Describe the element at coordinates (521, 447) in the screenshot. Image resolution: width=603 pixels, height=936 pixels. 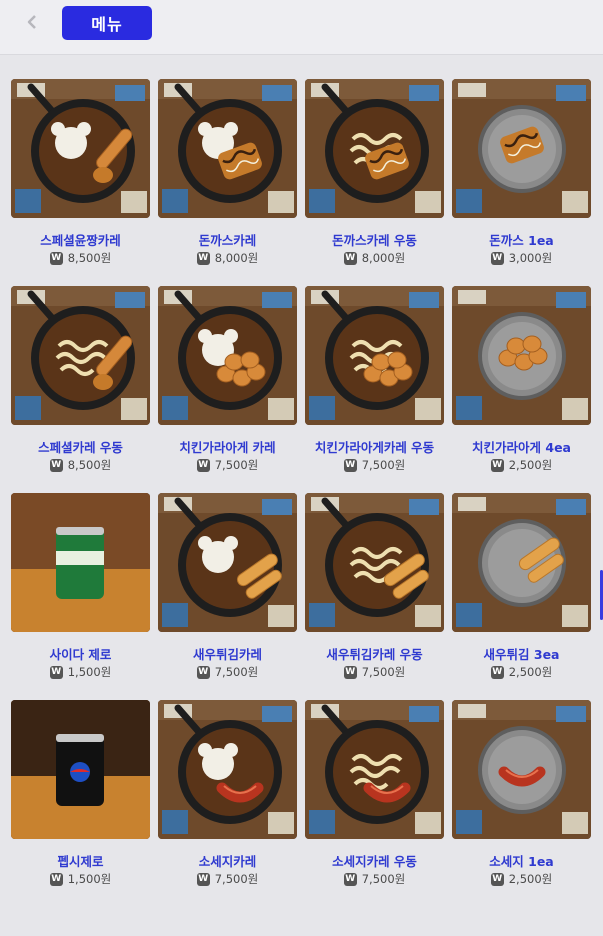
I see `menu-item-name: 치킨가라아게 4ea` at that location.